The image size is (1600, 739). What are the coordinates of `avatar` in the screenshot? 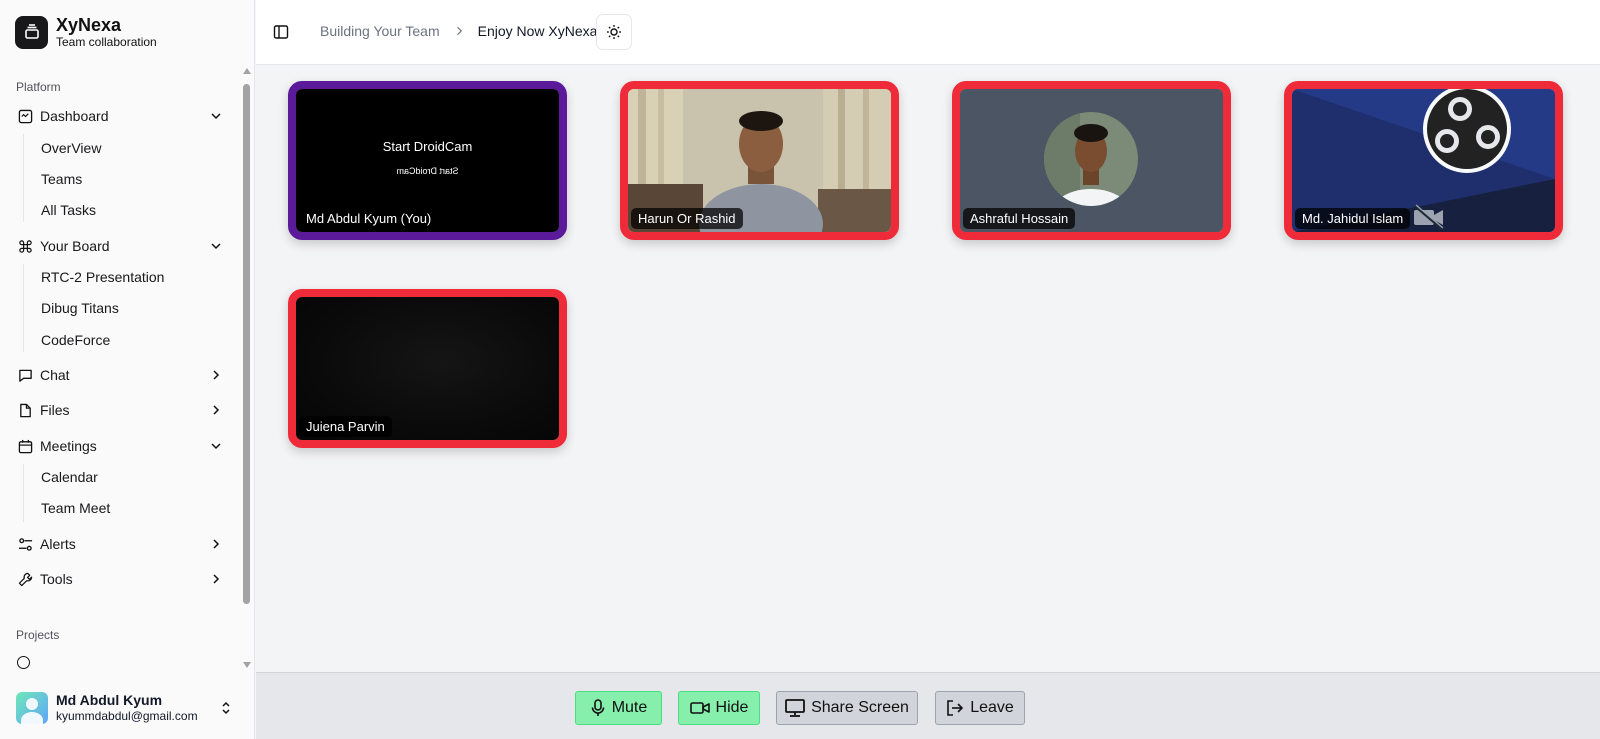 It's located at (32, 708).